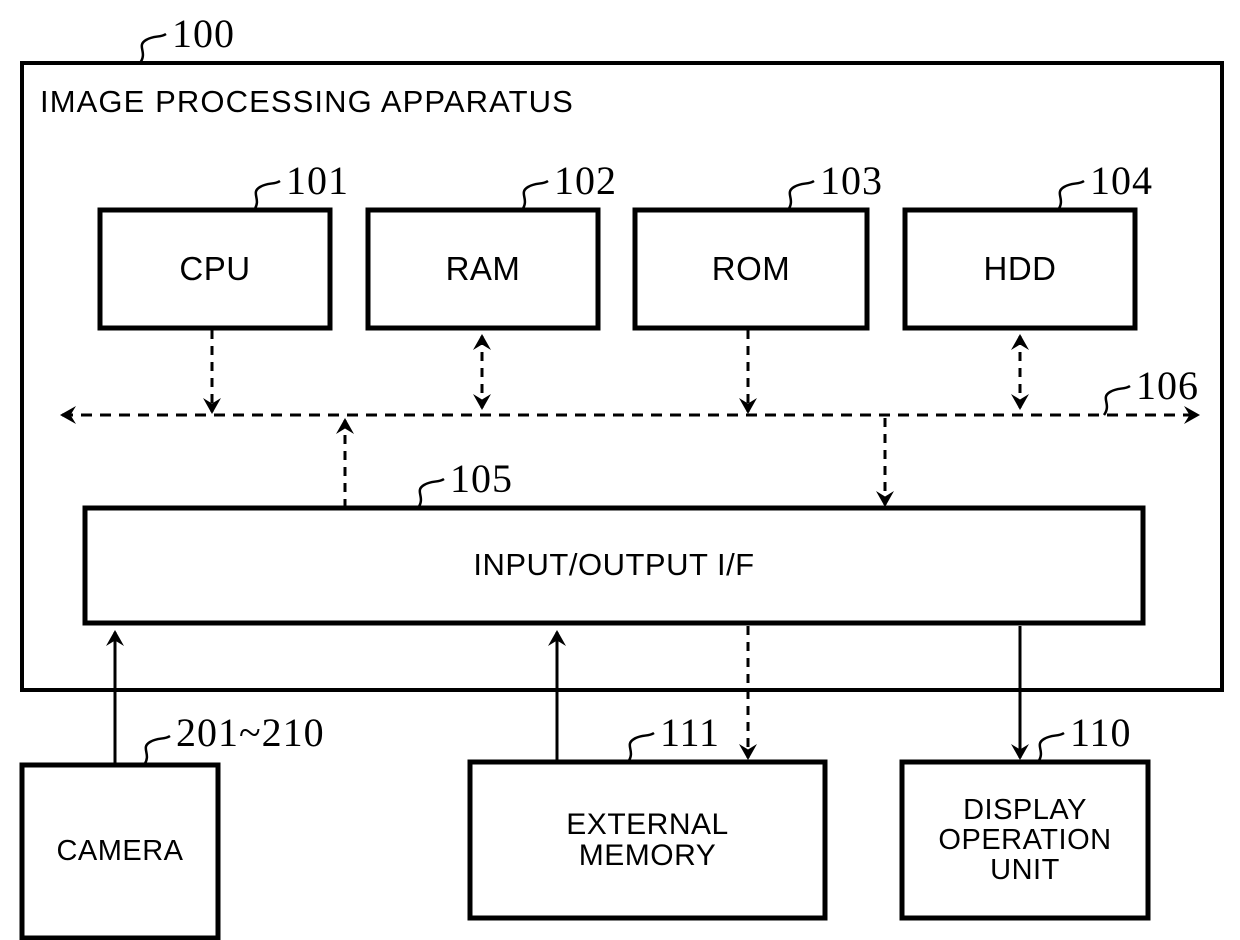 This screenshot has width=1240, height=940. I want to click on reference-numeral-106: 106, so click(1167, 385).